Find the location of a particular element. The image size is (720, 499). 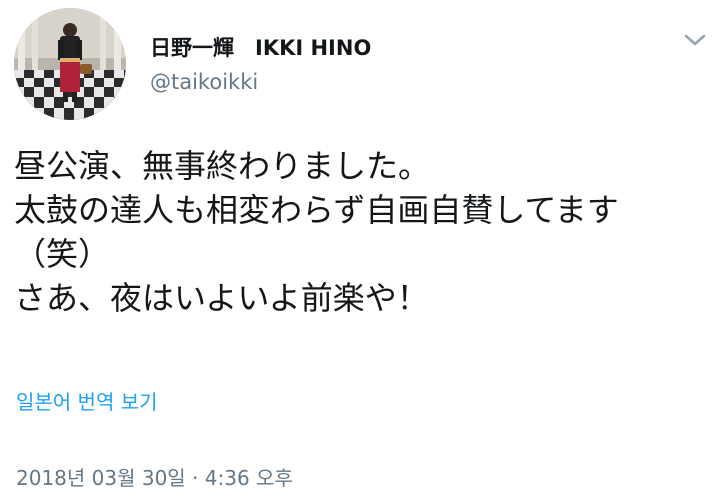

tweet-menu-button is located at coordinates (695, 40).